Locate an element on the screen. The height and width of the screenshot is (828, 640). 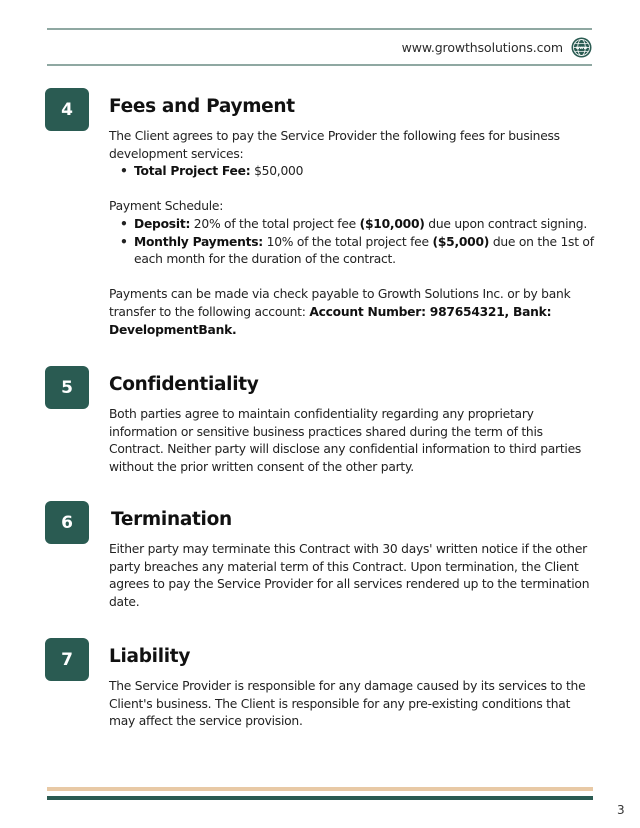
item-text: 10% of the total project fee is located at coordinates (347, 241).